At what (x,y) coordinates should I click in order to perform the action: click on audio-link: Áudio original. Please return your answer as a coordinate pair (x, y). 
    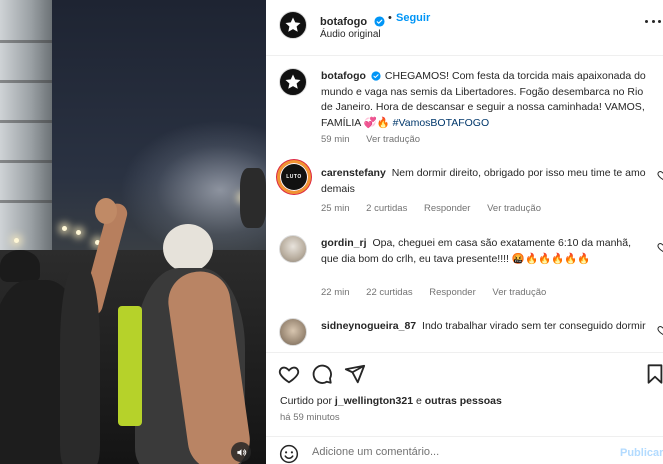
    Looking at the image, I should click on (350, 34).